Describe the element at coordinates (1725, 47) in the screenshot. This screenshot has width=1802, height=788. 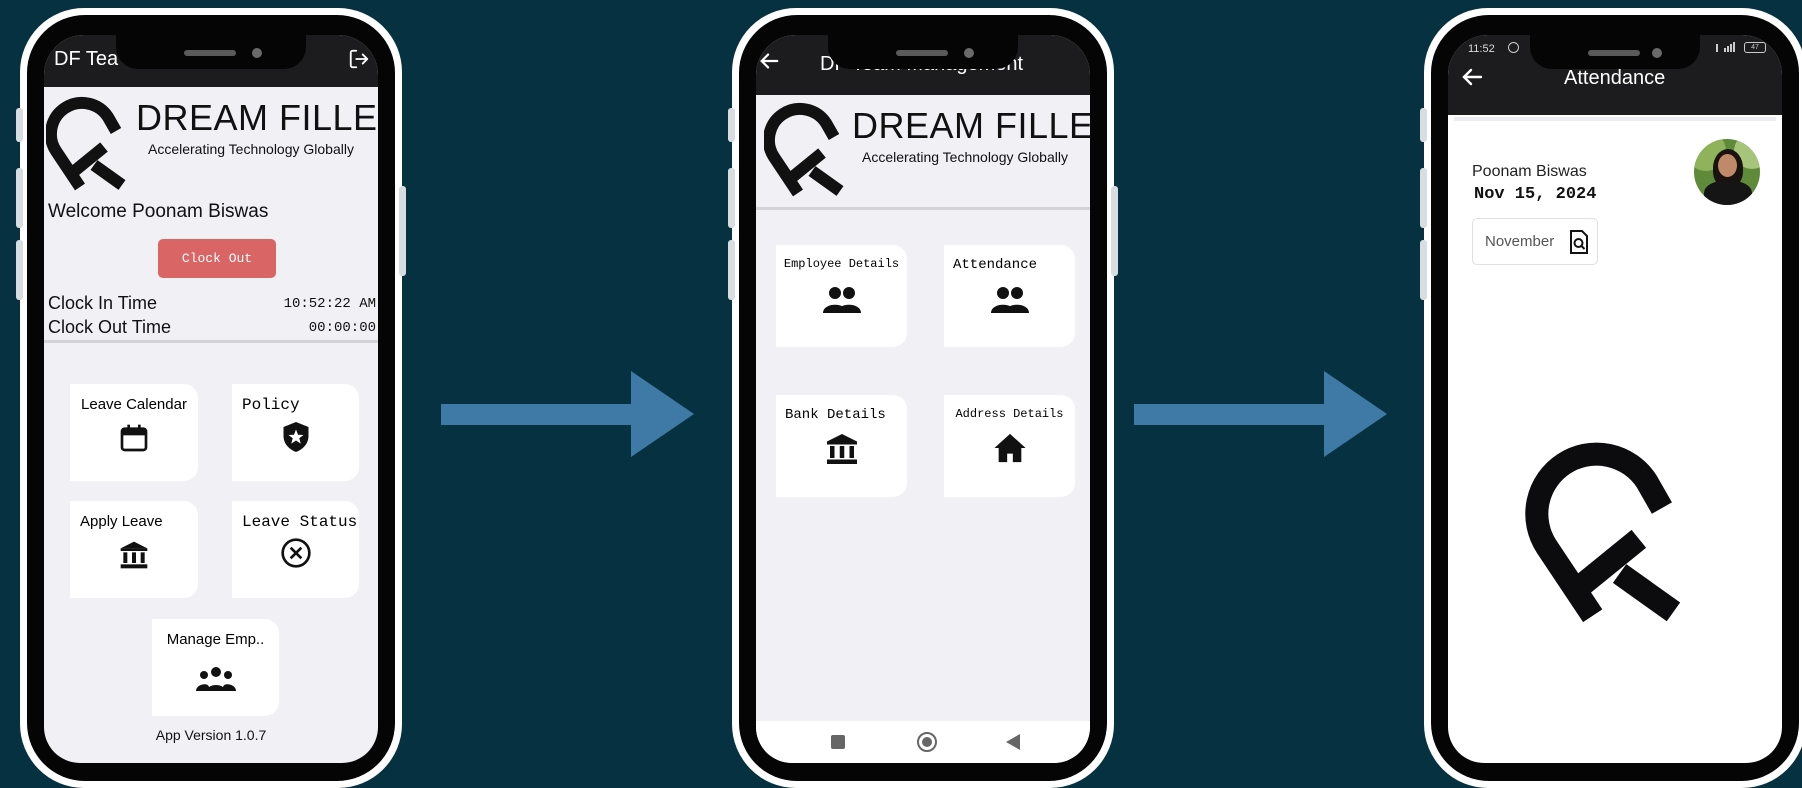
I see `signal-icon` at that location.